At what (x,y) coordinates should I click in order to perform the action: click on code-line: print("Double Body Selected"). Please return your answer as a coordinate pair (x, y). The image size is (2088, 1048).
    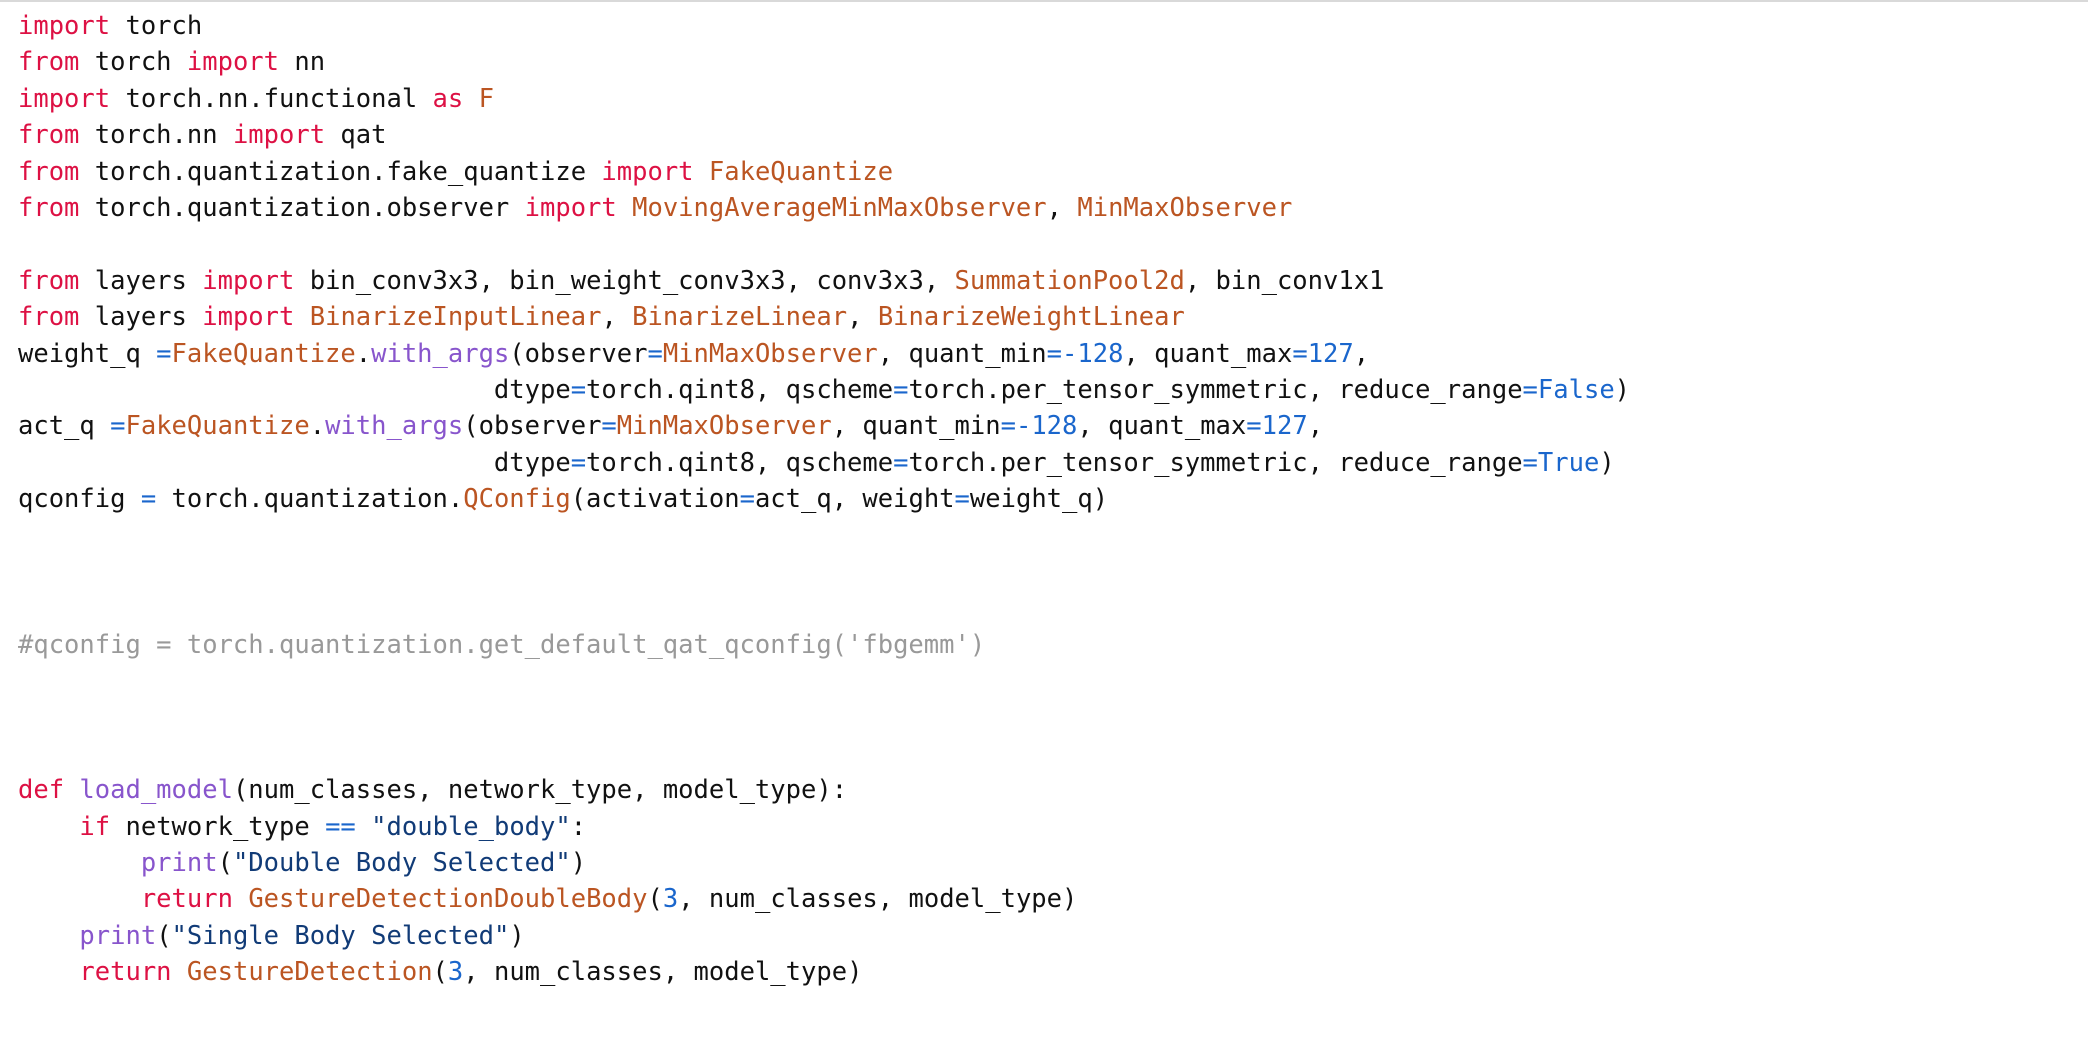
    Looking at the image, I should click on (1053, 863).